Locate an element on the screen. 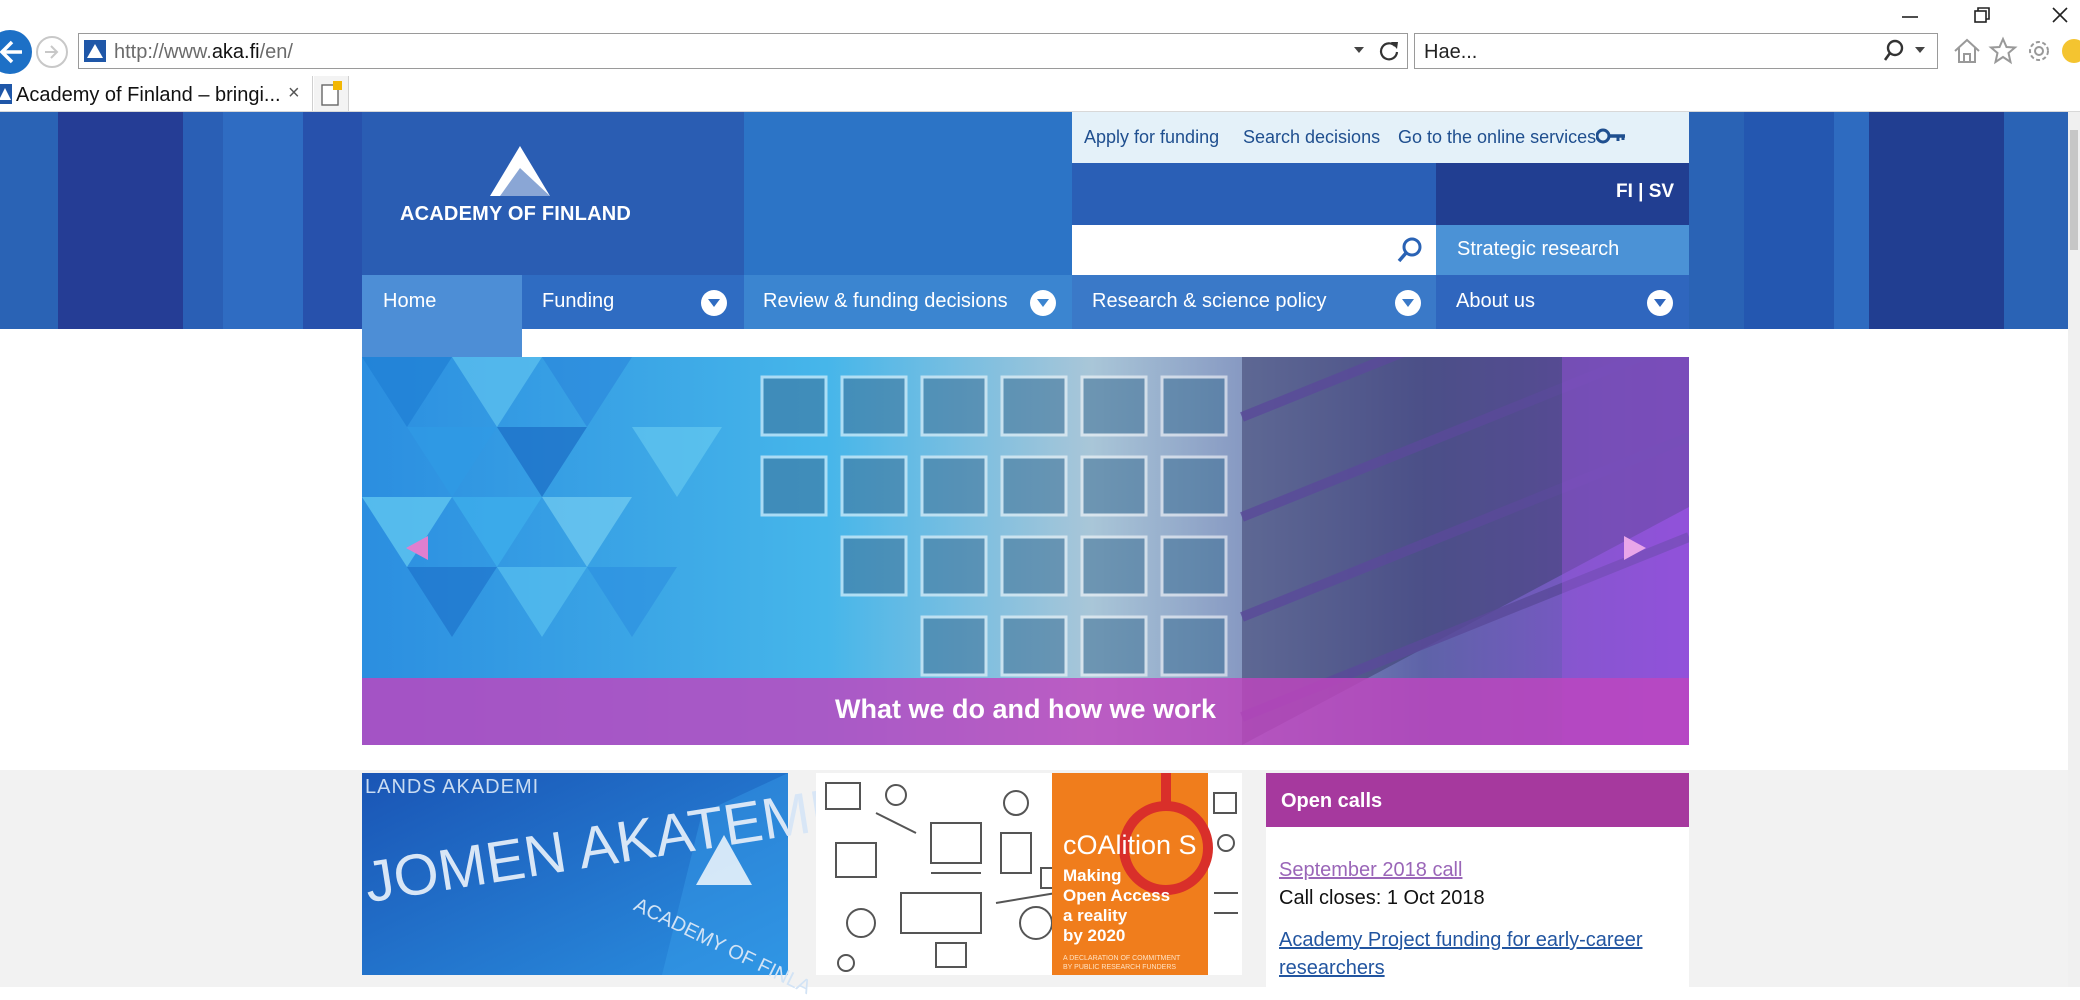 The height and width of the screenshot is (1000, 2080). carousel-prev-arrow-icon is located at coordinates (418, 548).